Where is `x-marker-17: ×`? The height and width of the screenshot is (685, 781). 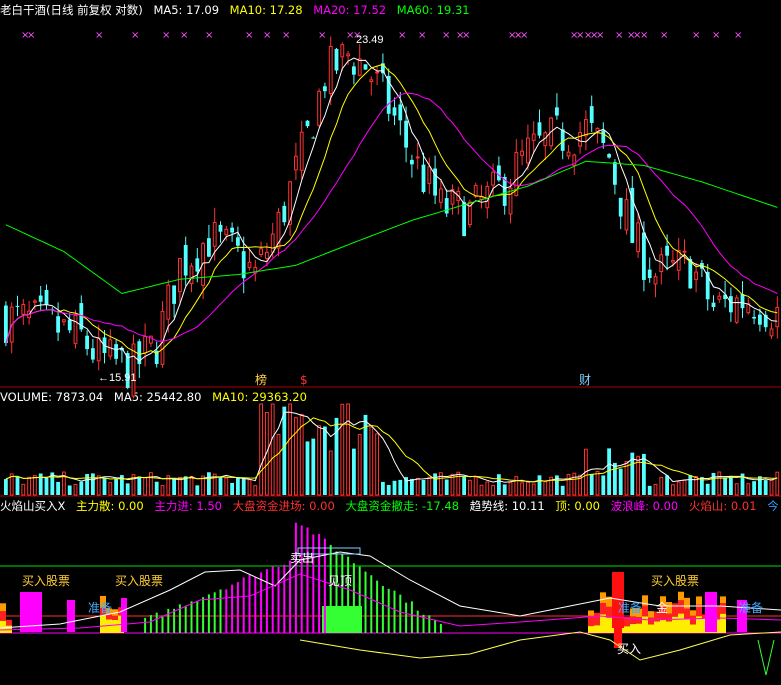 x-marker-17: × is located at coordinates (466, 35).